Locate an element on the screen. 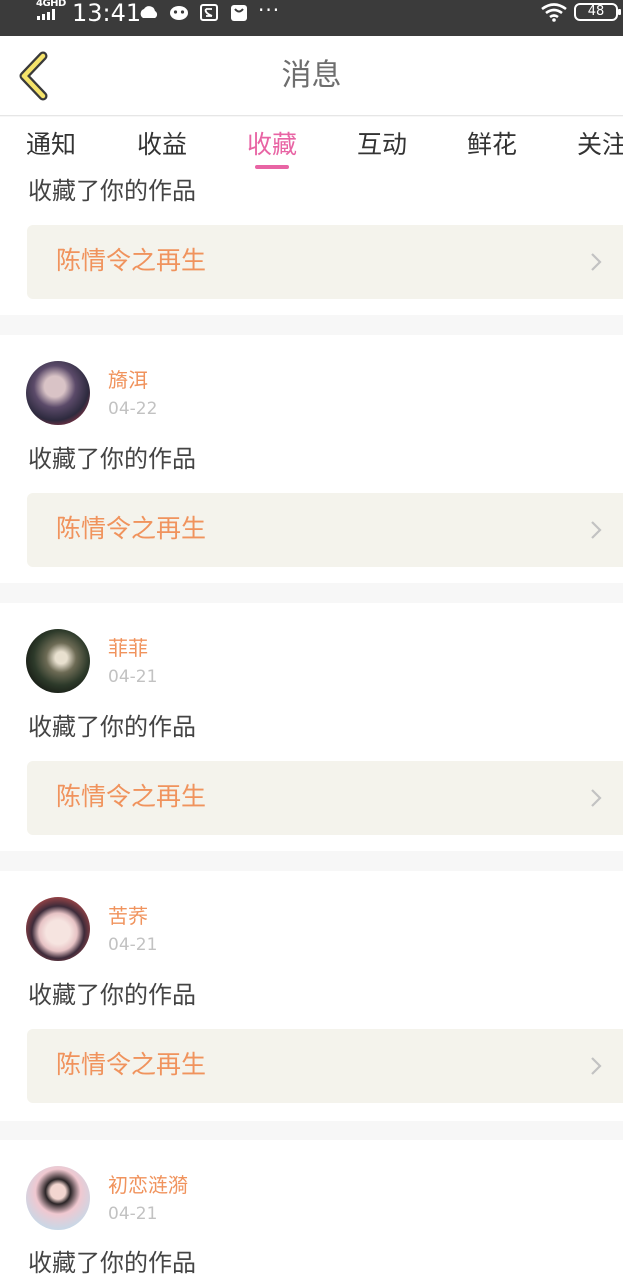 The image size is (623, 1280). user-name: 初恋涟漪 is located at coordinates (148, 1185).